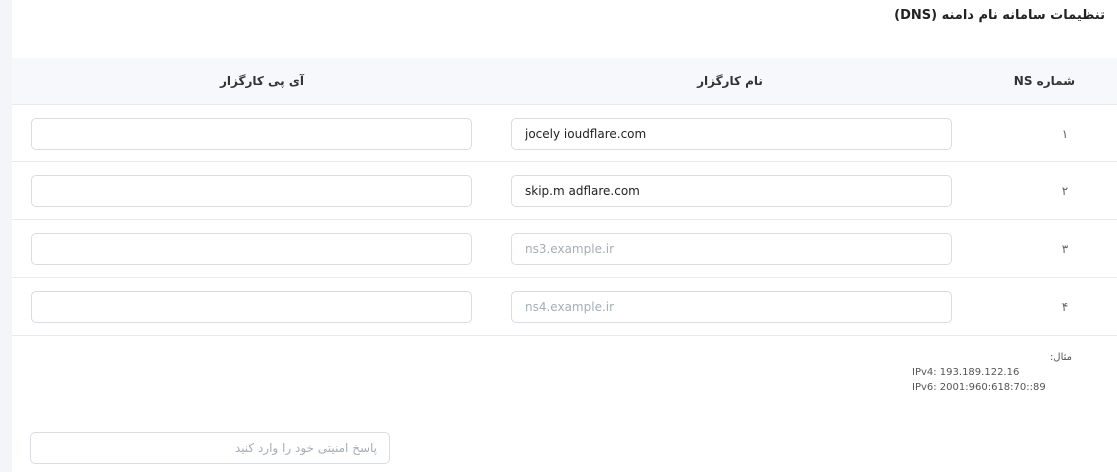  Describe the element at coordinates (730, 81) in the screenshot. I see `header-server-name: نام کارگزار` at that location.